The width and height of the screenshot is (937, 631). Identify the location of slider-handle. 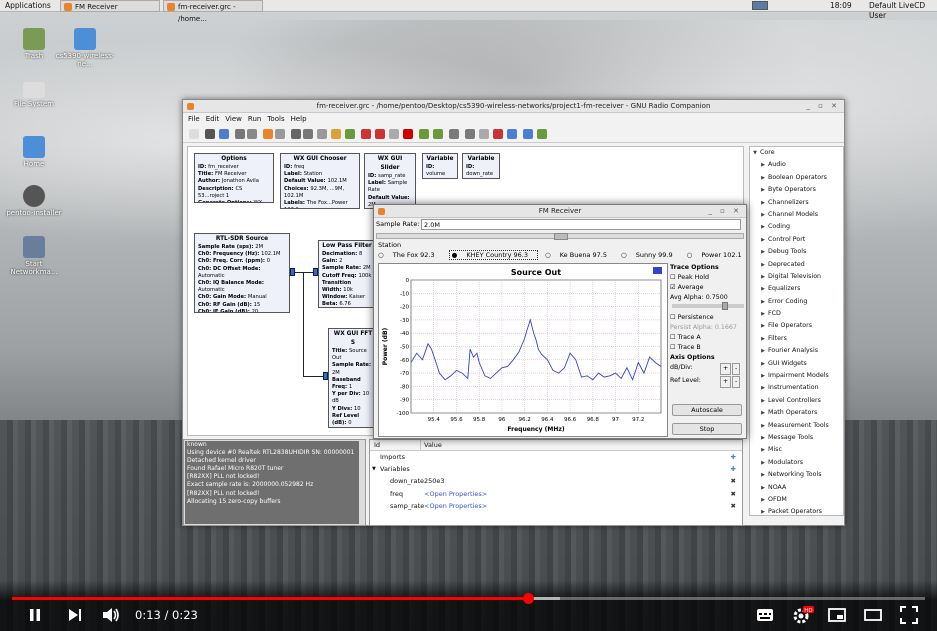
(725, 306).